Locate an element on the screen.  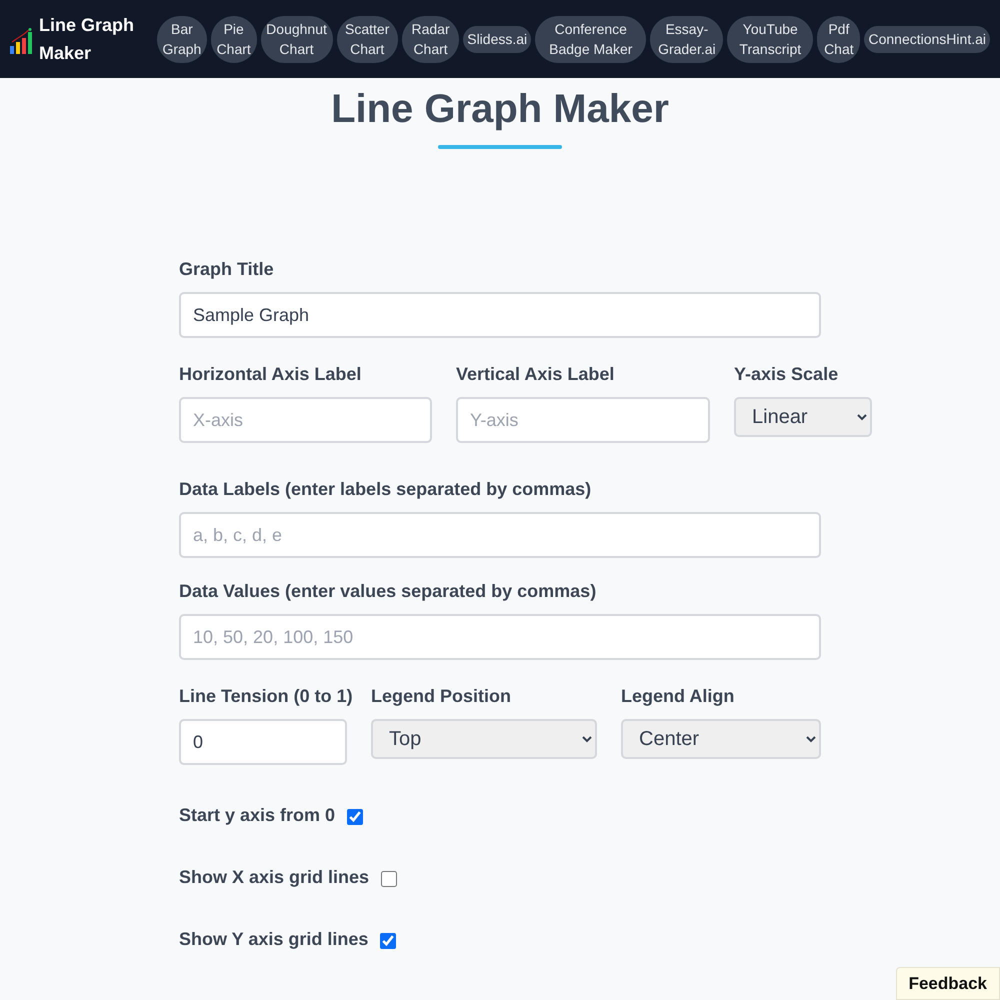
field-label: Data Labels (enter labels separated by commas) is located at coordinates (385, 489).